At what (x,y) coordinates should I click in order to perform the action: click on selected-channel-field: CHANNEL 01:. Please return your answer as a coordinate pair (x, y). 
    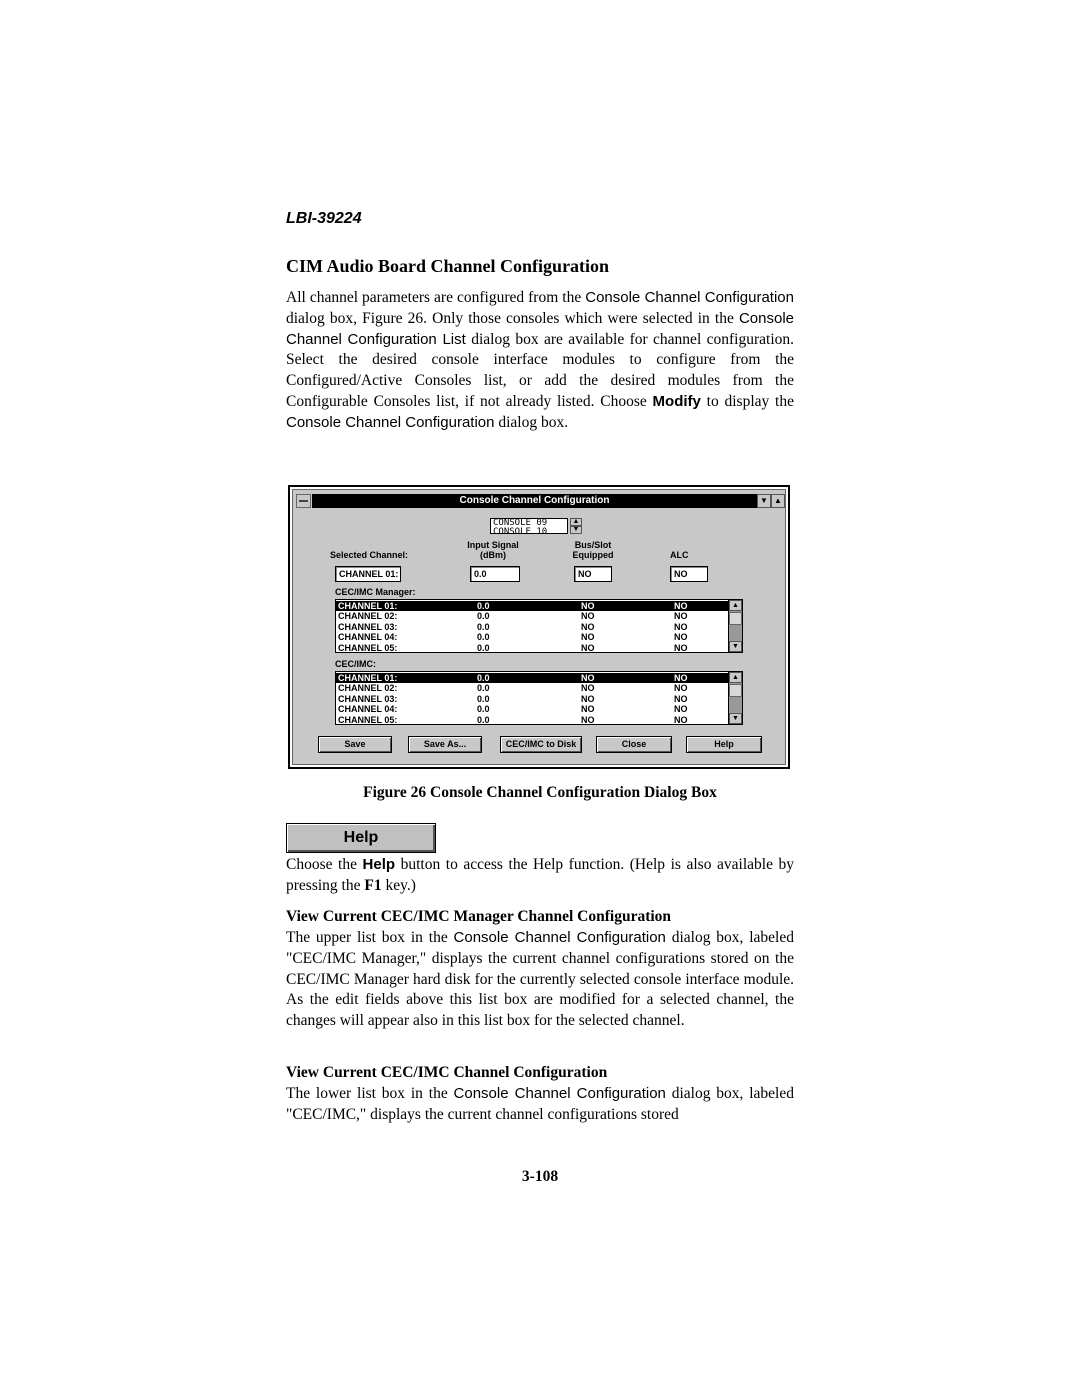
    Looking at the image, I should click on (368, 574).